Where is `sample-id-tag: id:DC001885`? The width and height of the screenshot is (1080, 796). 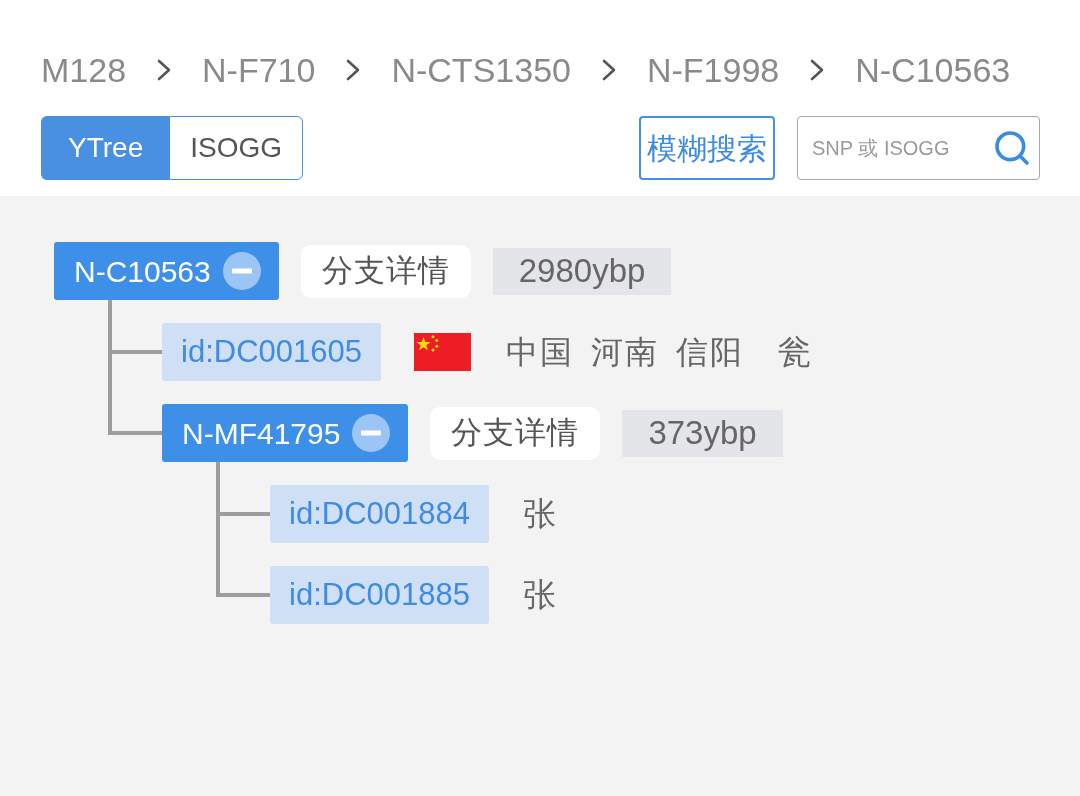
sample-id-tag: id:DC001885 is located at coordinates (379, 595).